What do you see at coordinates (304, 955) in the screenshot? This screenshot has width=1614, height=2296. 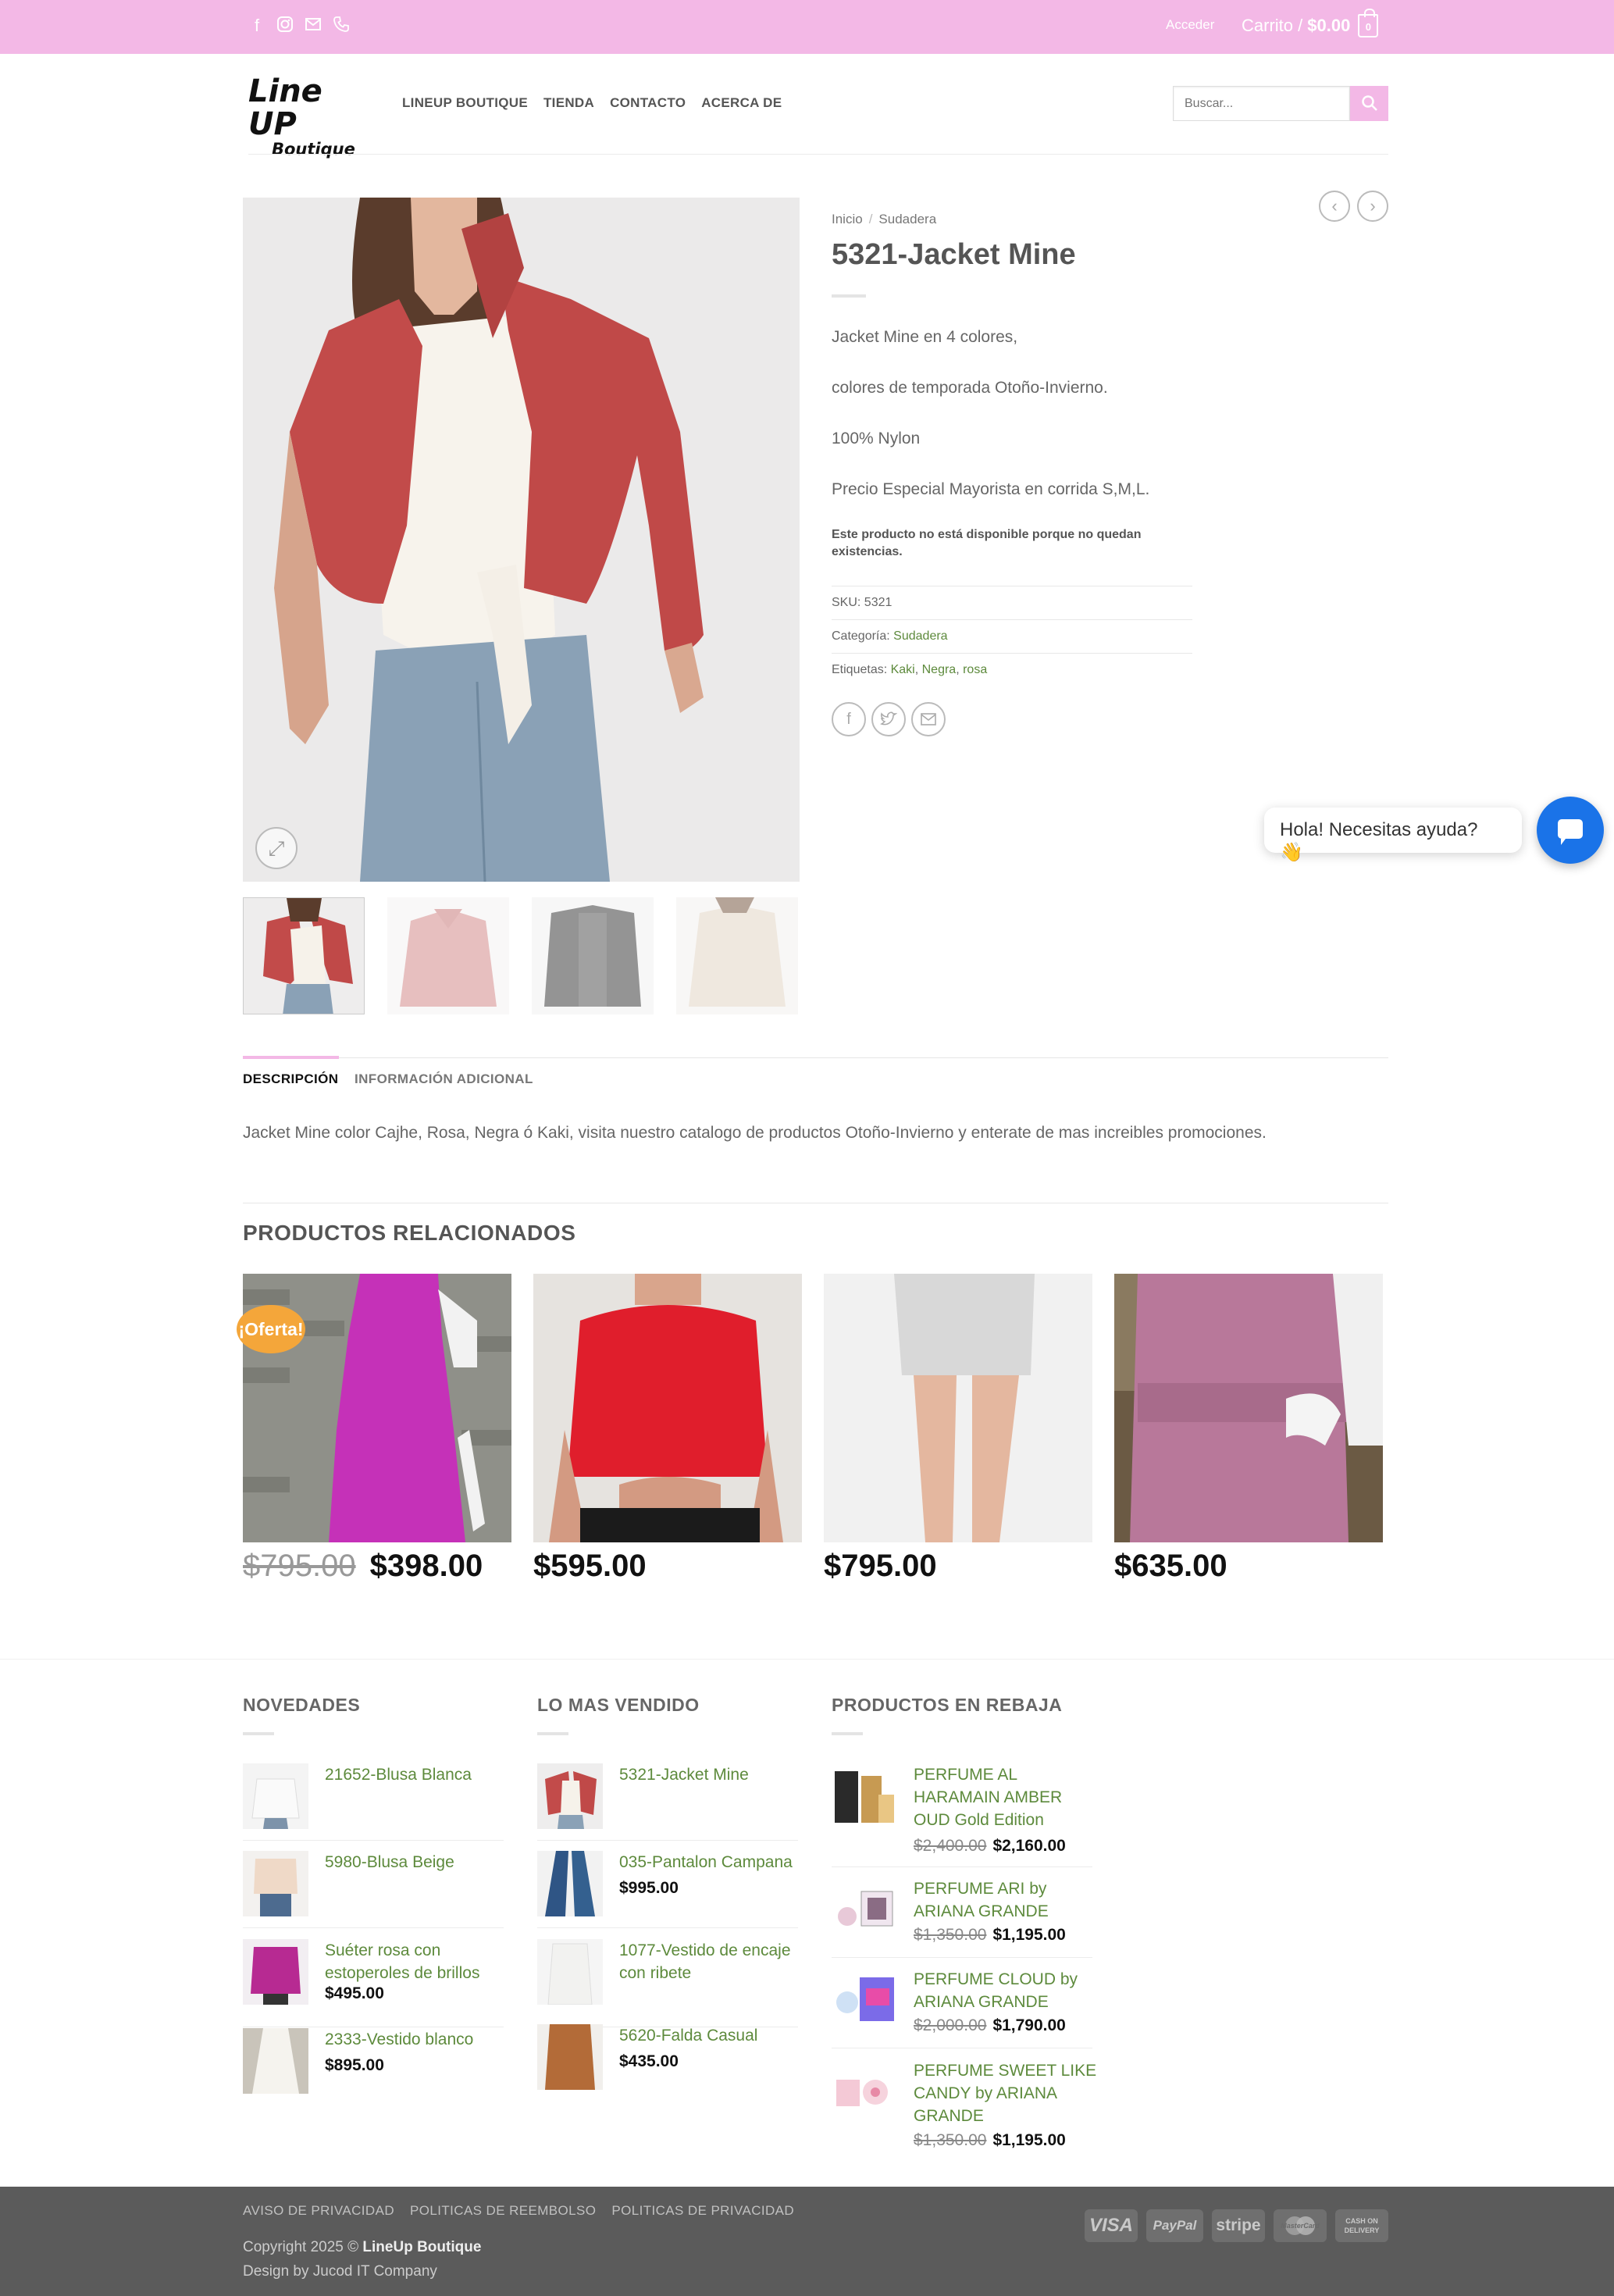 I see `thumbnail-red-jacket` at bounding box center [304, 955].